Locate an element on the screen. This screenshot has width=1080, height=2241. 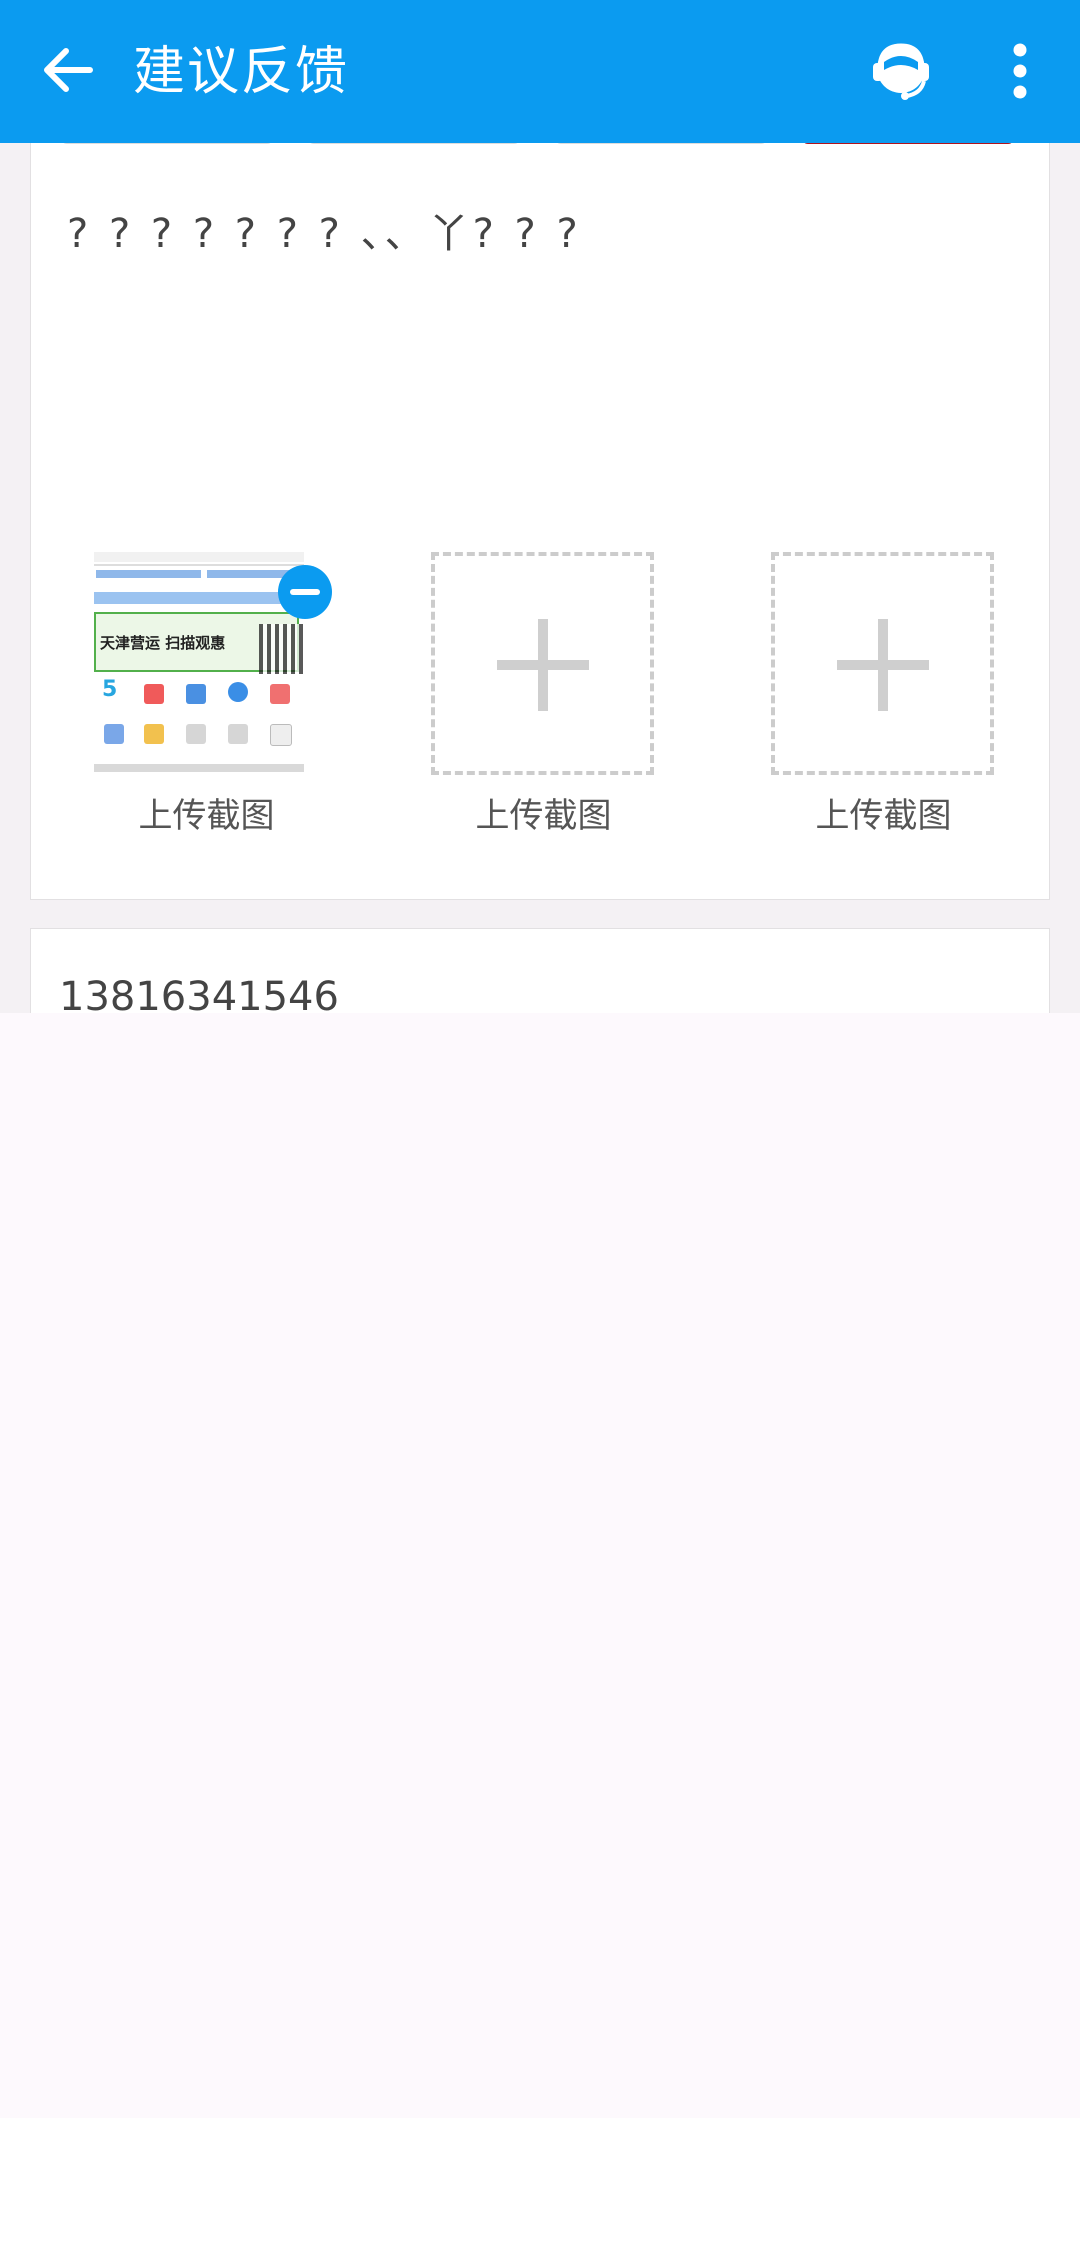
more-vertical-icon is located at coordinates (1020, 71).